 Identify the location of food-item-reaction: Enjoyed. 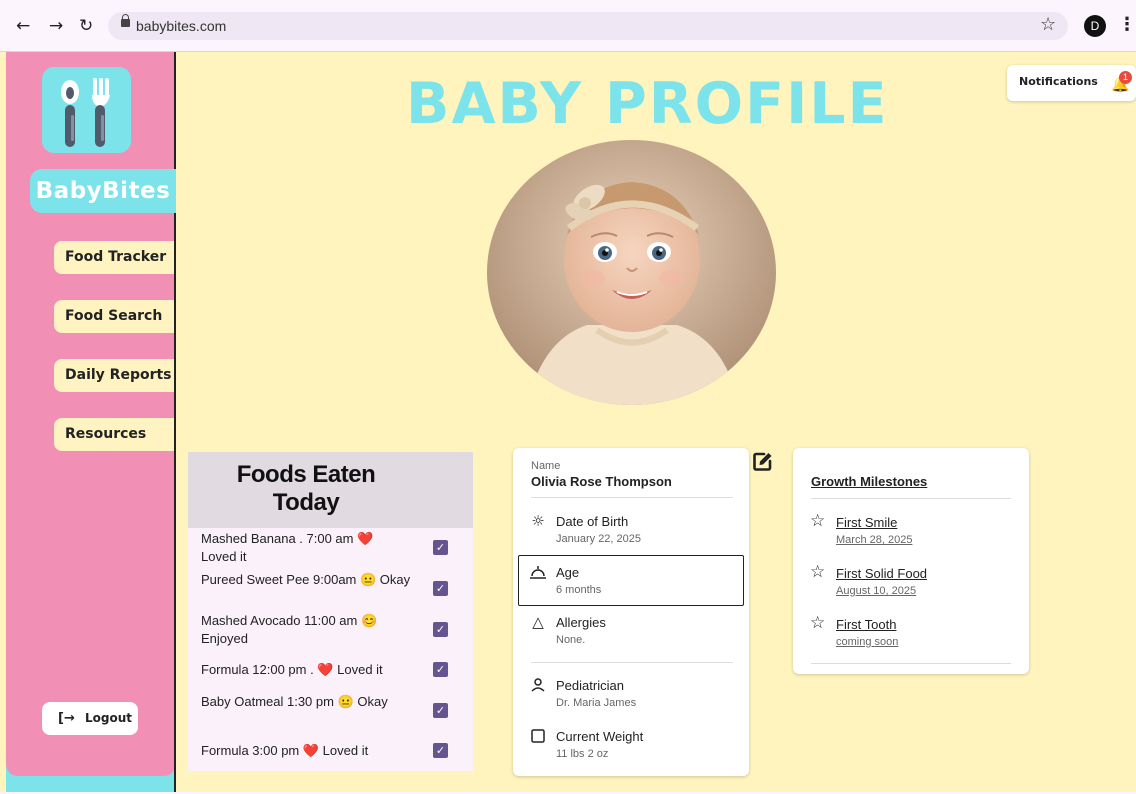
(224, 638).